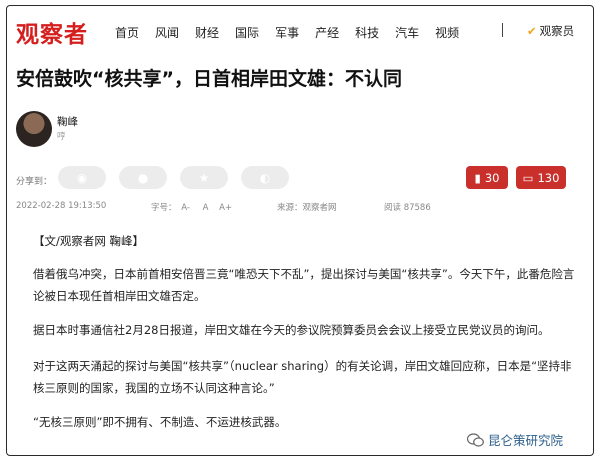 This screenshot has height=461, width=600. What do you see at coordinates (528, 177) in the screenshot?
I see `comment-icon: ▭` at bounding box center [528, 177].